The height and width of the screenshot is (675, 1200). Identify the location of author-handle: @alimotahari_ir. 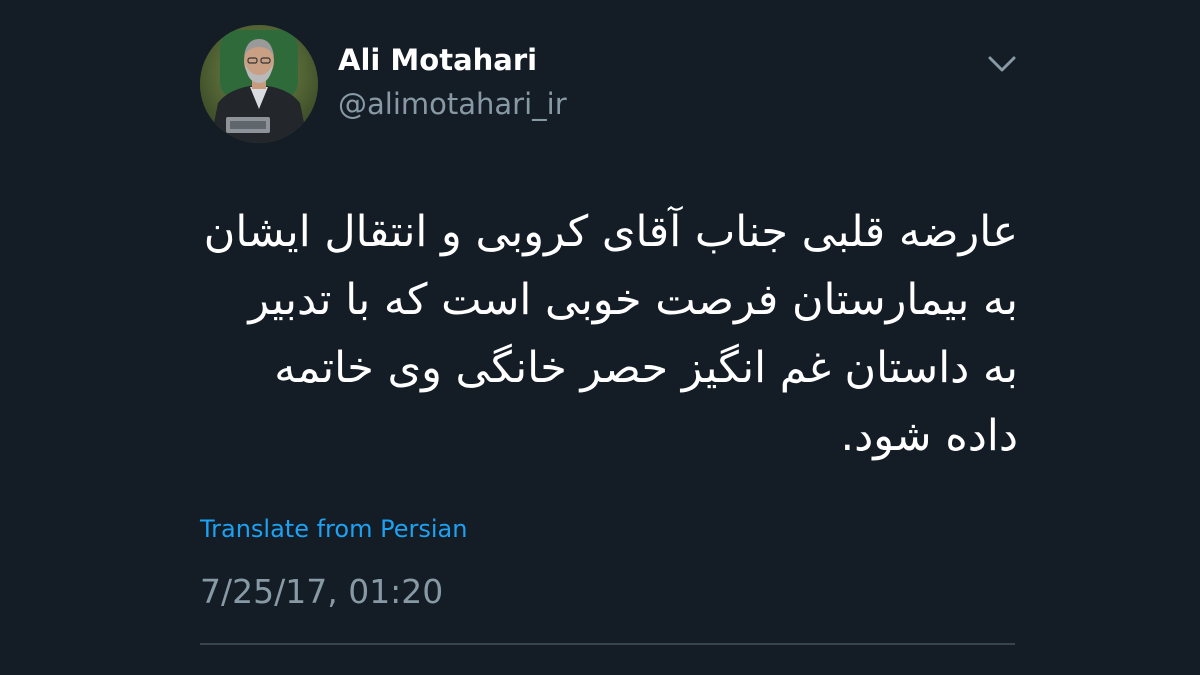
(452, 104).